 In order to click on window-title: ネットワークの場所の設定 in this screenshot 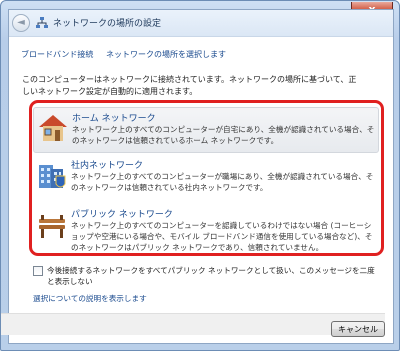, I will do `click(107, 24)`.